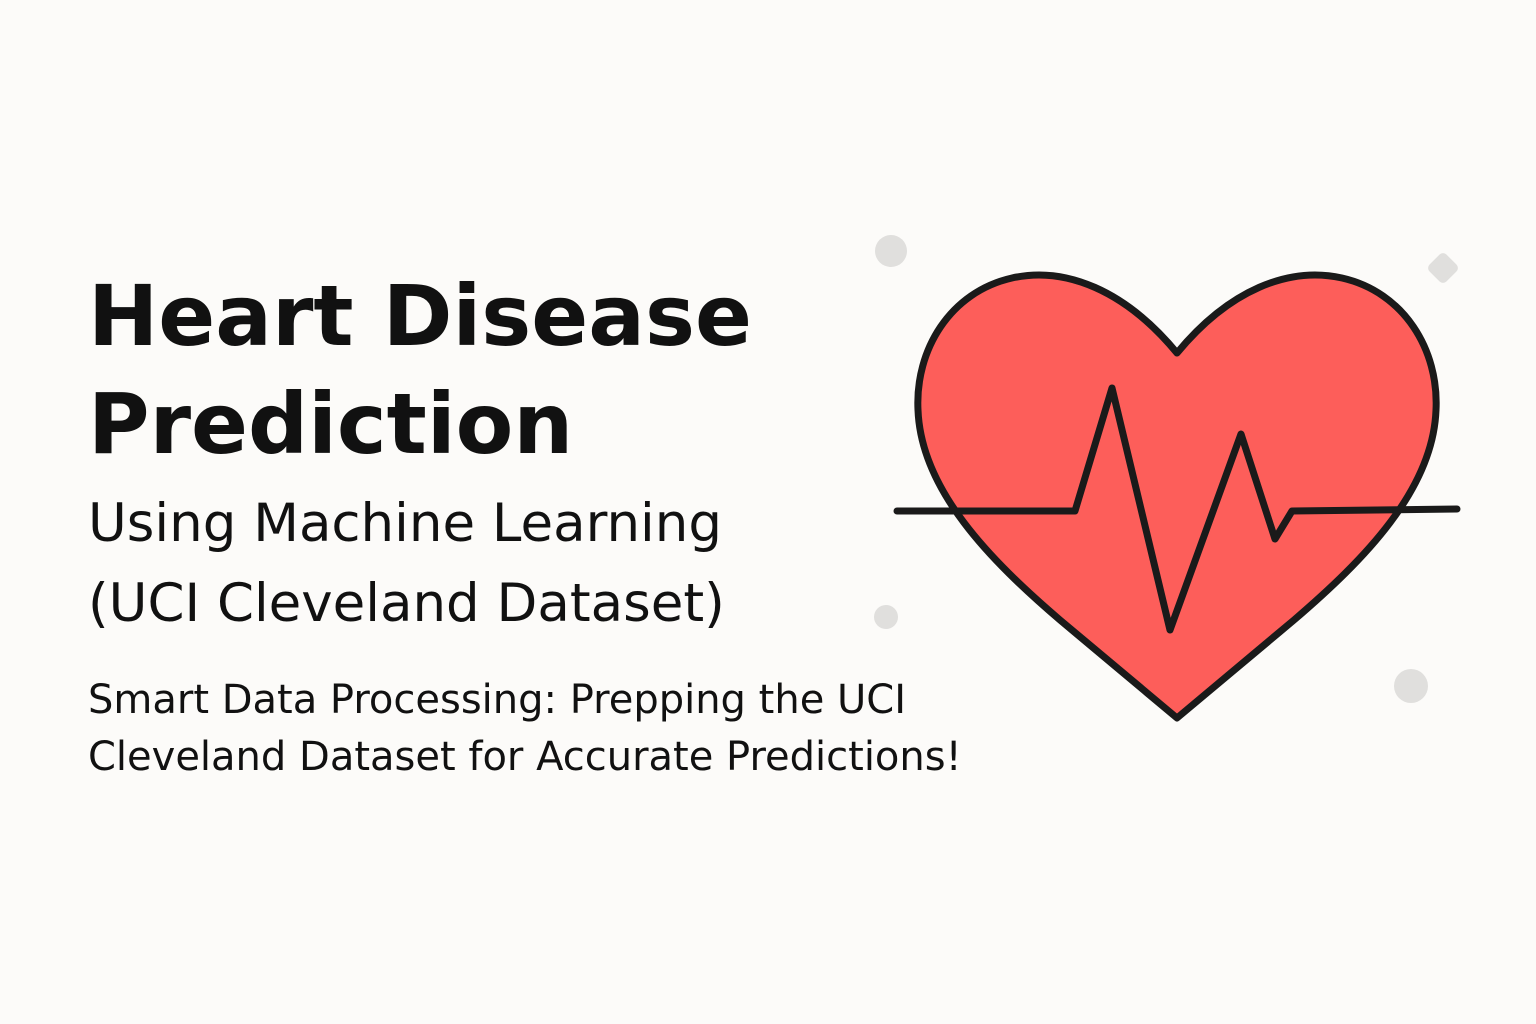 This screenshot has width=1536, height=1024. Describe the element at coordinates (406, 603) in the screenshot. I see `subtitle-line-2: (UCI Cleveland Dataset)` at that location.